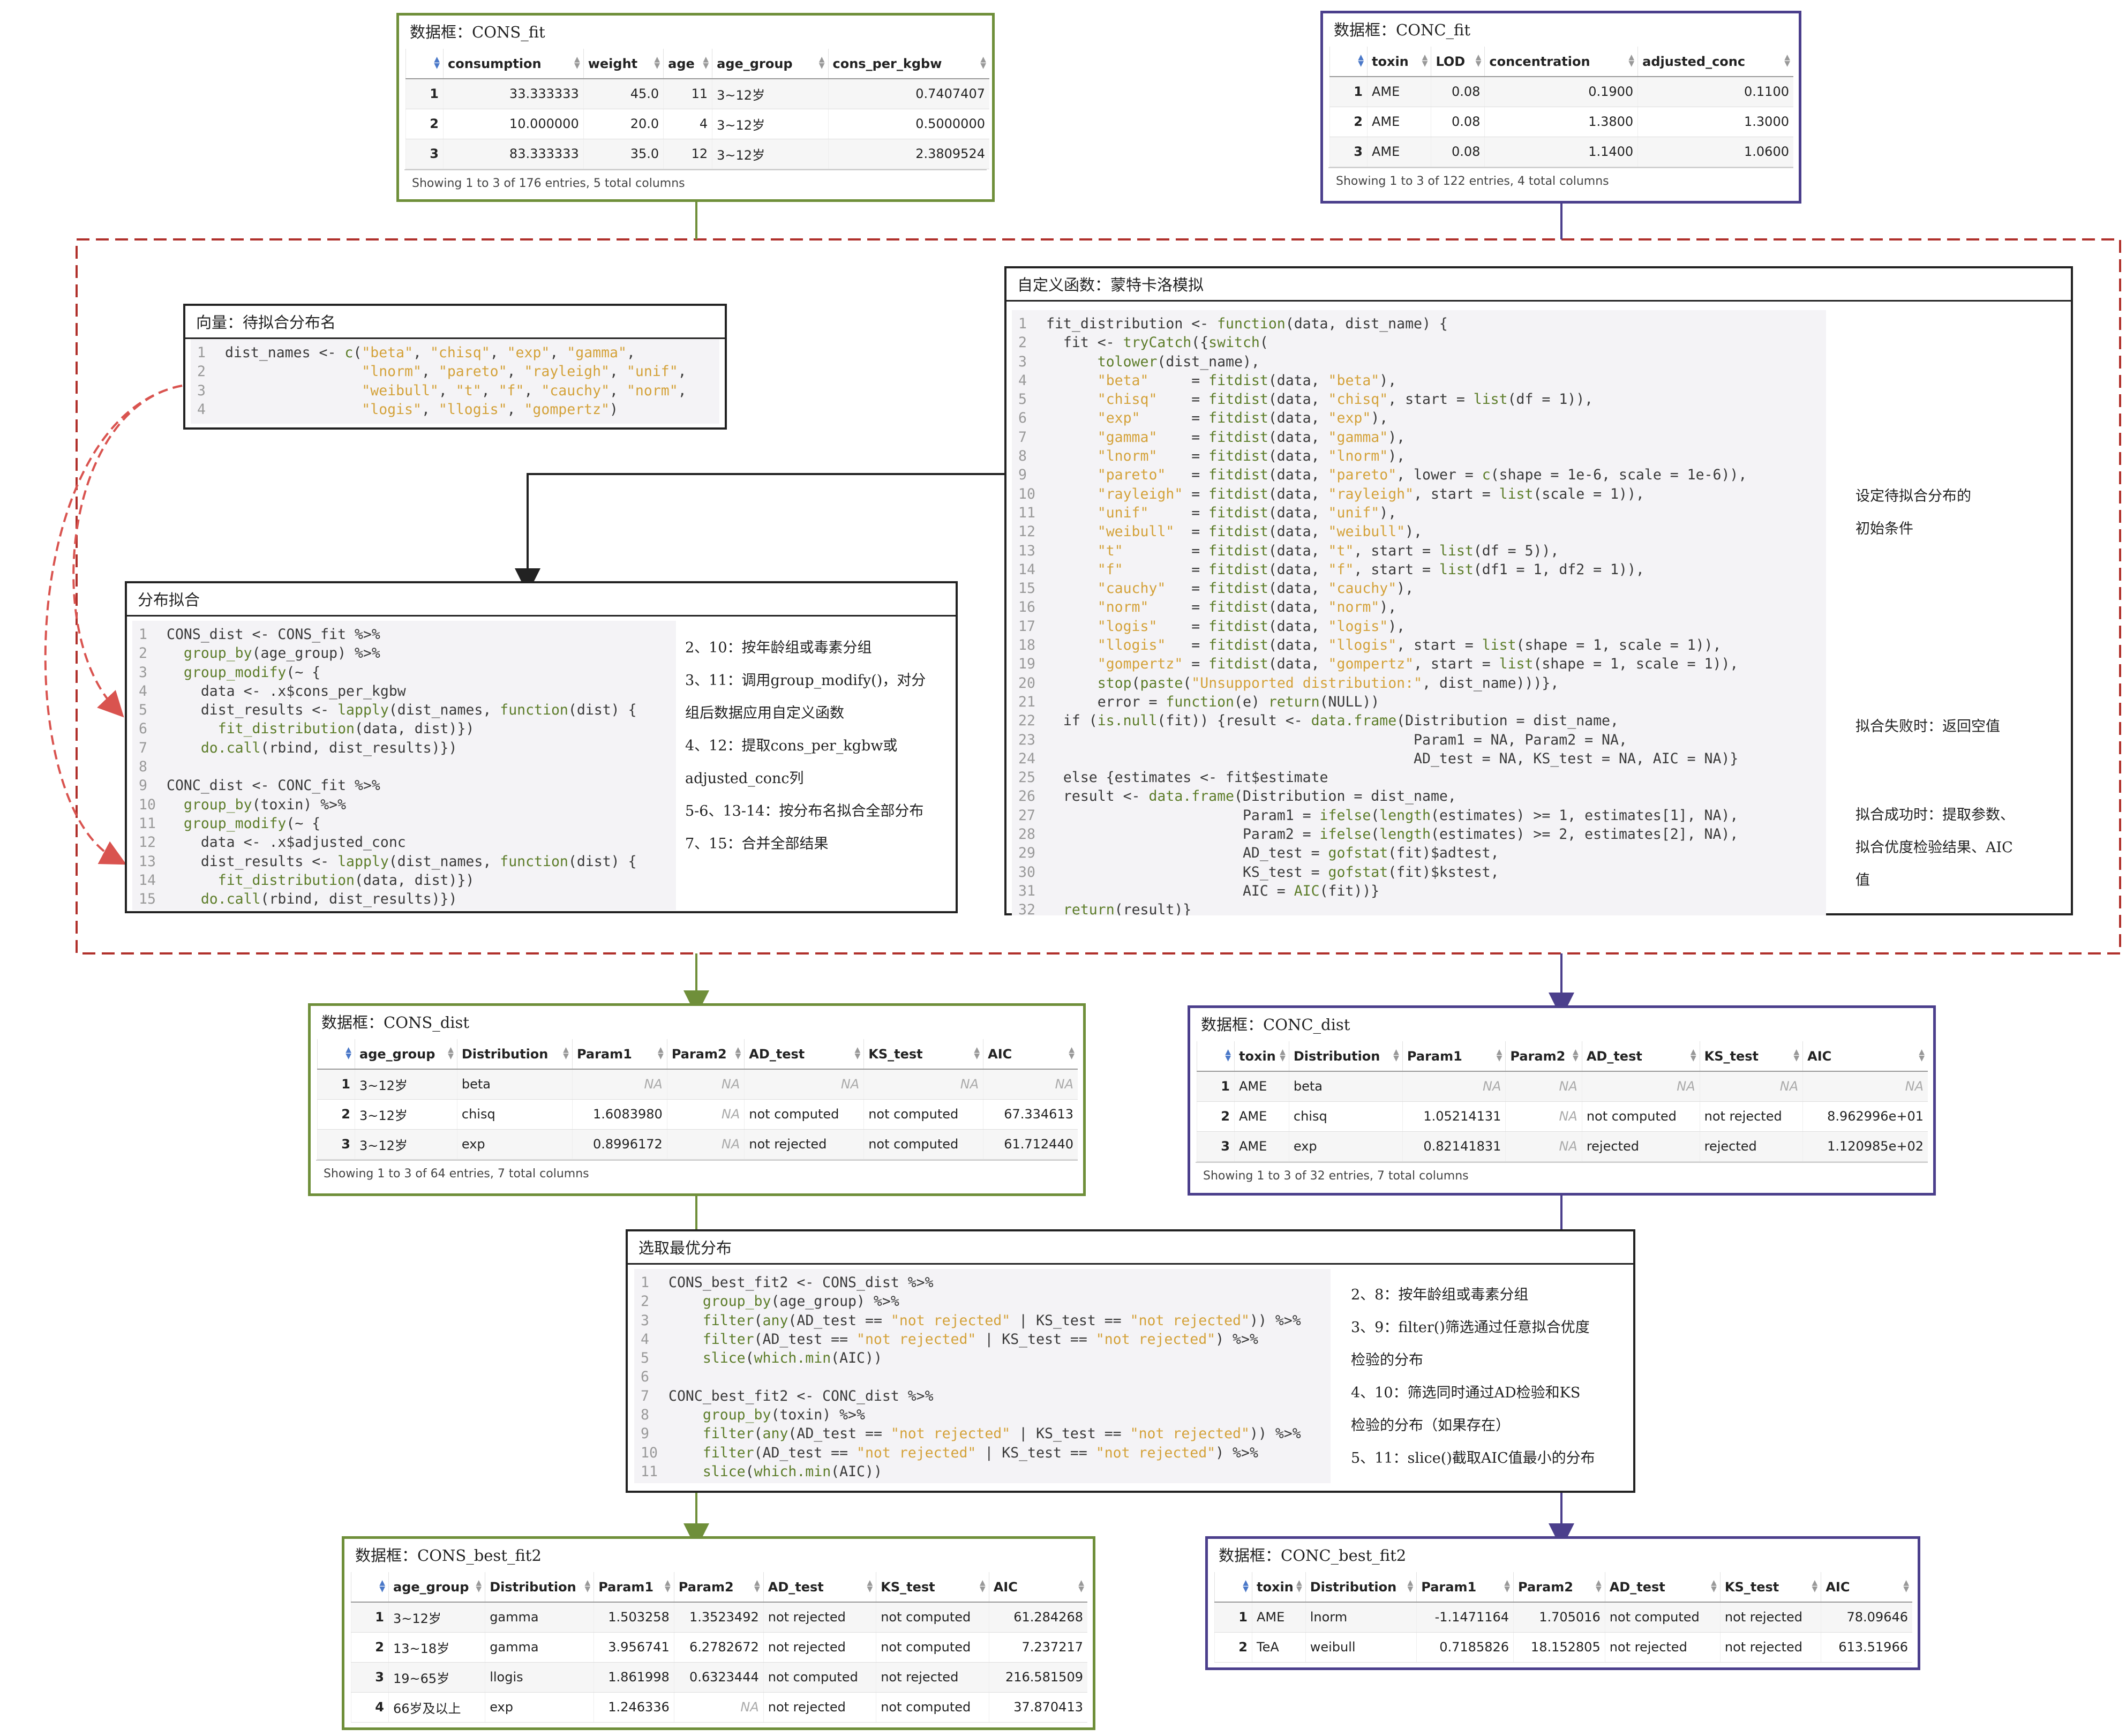  Describe the element at coordinates (1022, 438) in the screenshot. I see `line-number: 7` at that location.